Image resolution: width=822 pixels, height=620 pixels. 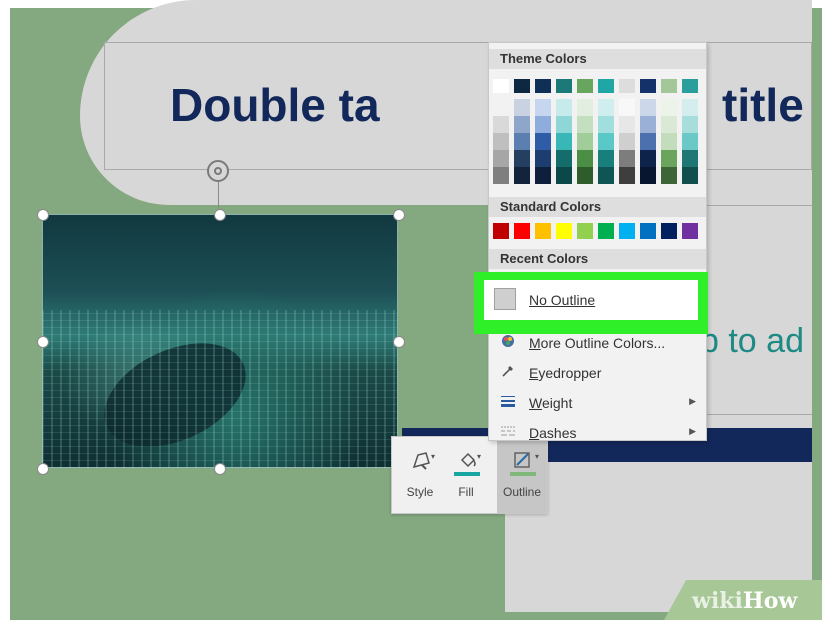 What do you see at coordinates (220, 215) in the screenshot?
I see `resize-handle-top` at bounding box center [220, 215].